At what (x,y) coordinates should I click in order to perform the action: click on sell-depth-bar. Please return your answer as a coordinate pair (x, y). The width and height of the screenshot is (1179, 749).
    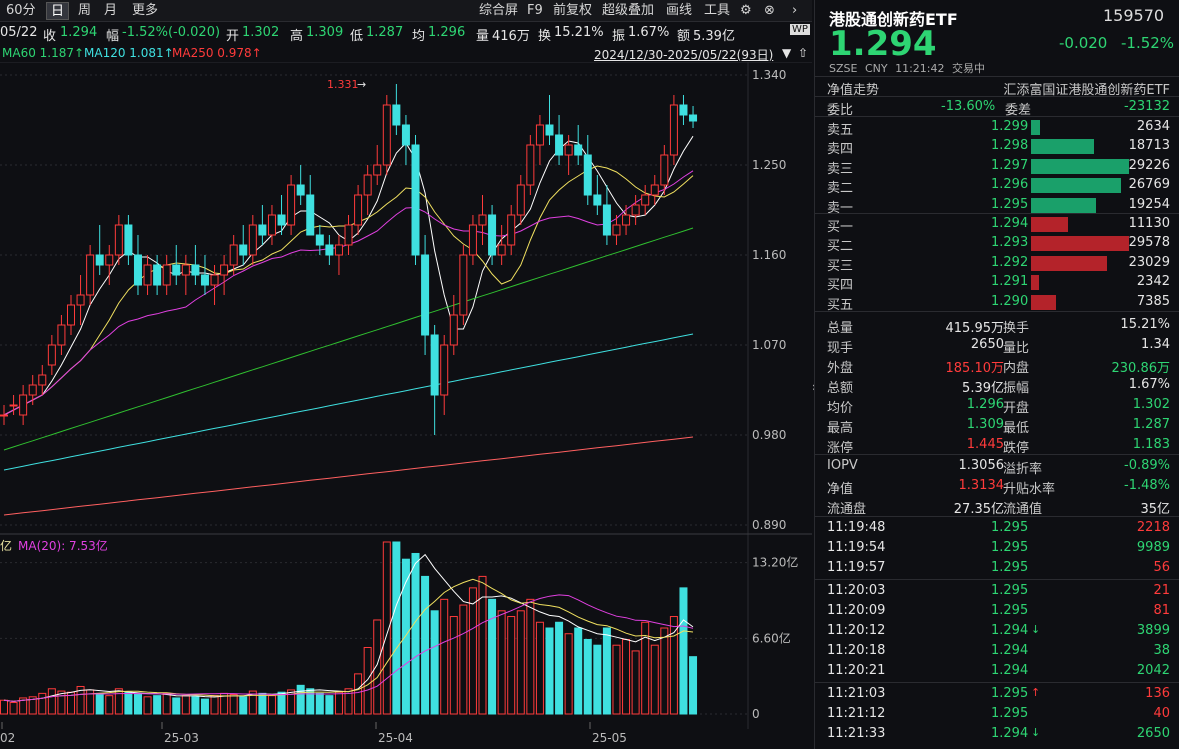
    Looking at the image, I should click on (1080, 166).